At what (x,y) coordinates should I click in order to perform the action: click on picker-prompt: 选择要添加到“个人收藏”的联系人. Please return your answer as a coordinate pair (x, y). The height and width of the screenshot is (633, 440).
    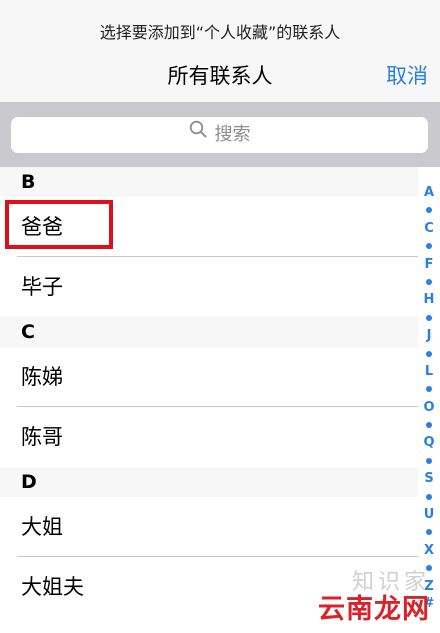
    Looking at the image, I should click on (220, 32).